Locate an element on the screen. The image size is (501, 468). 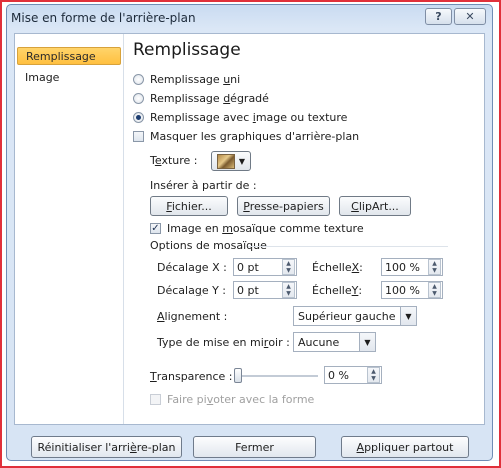
option-label: Remplissage avec image ou texture is located at coordinates (249, 117).